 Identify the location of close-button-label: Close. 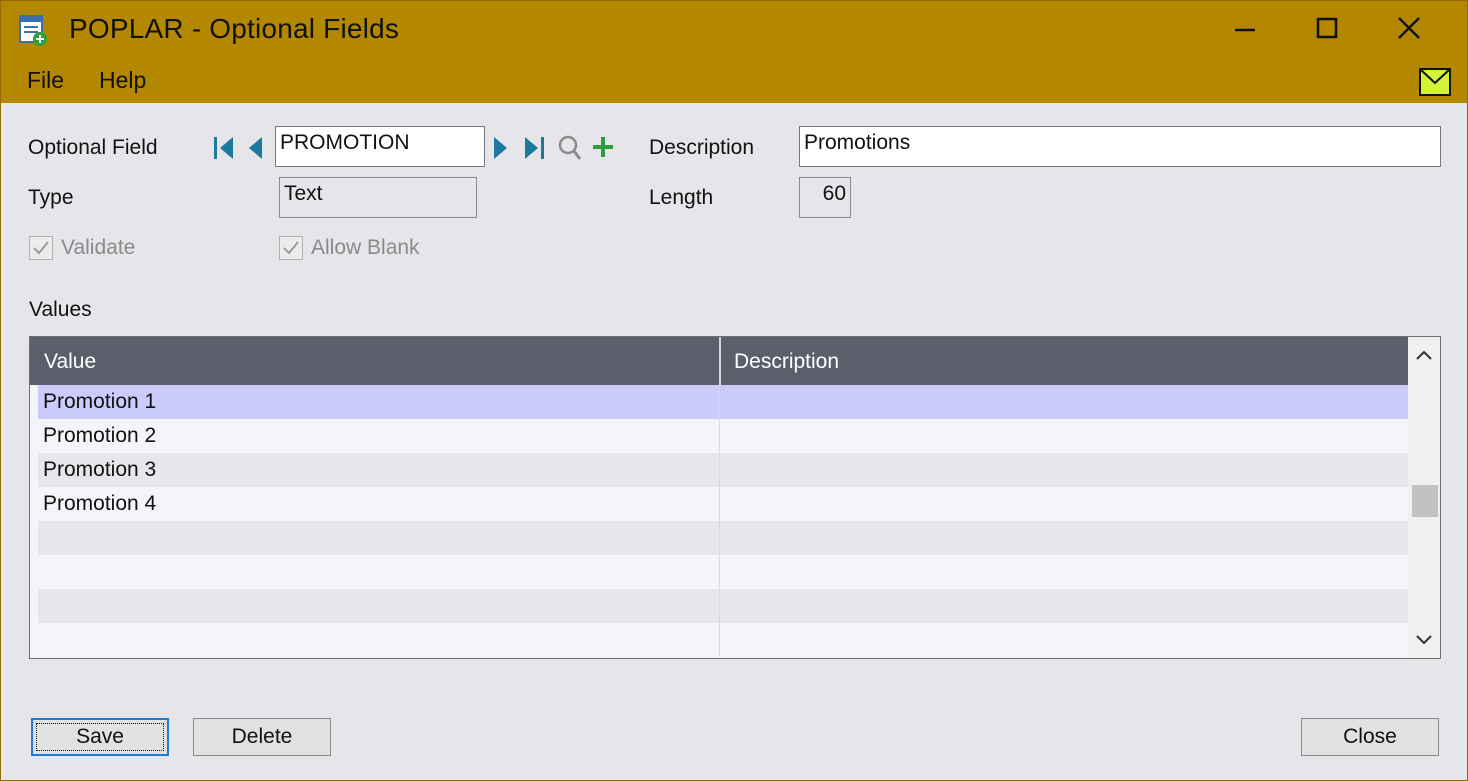
(1370, 736).